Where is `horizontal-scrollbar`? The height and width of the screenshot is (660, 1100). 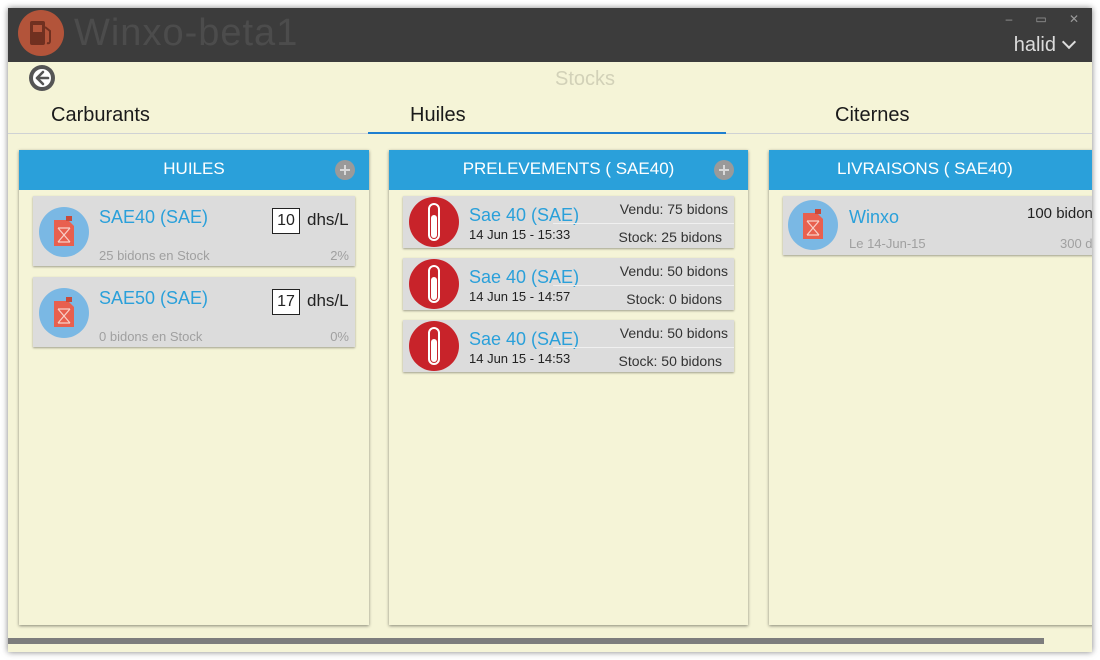 horizontal-scrollbar is located at coordinates (526, 641).